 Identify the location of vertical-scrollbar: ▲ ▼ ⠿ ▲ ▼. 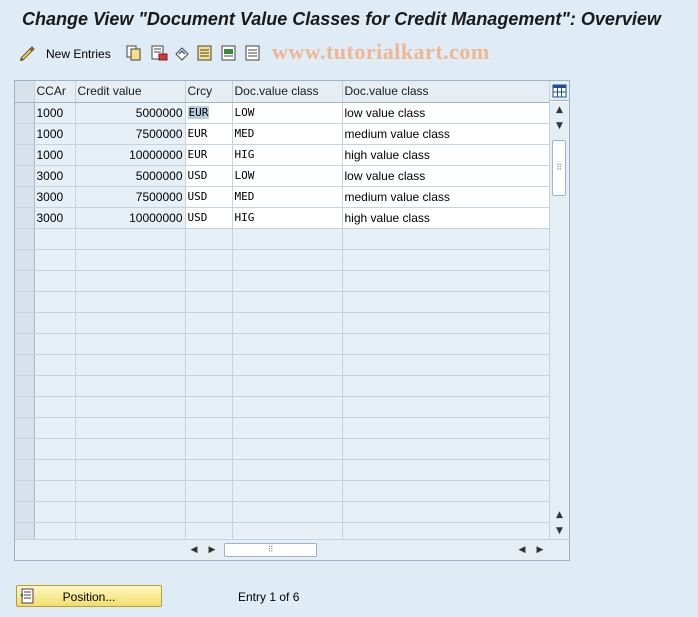
(559, 320).